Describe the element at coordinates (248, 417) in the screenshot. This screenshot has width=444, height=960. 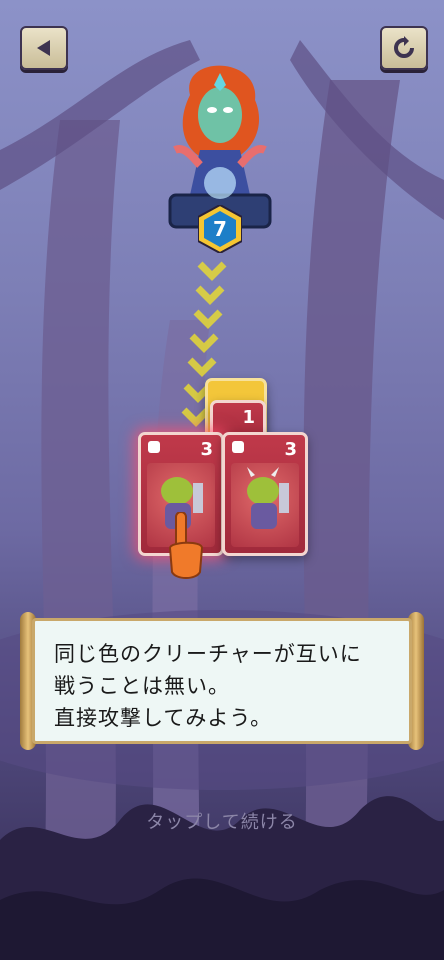
I see `card-back-cost: 1` at that location.